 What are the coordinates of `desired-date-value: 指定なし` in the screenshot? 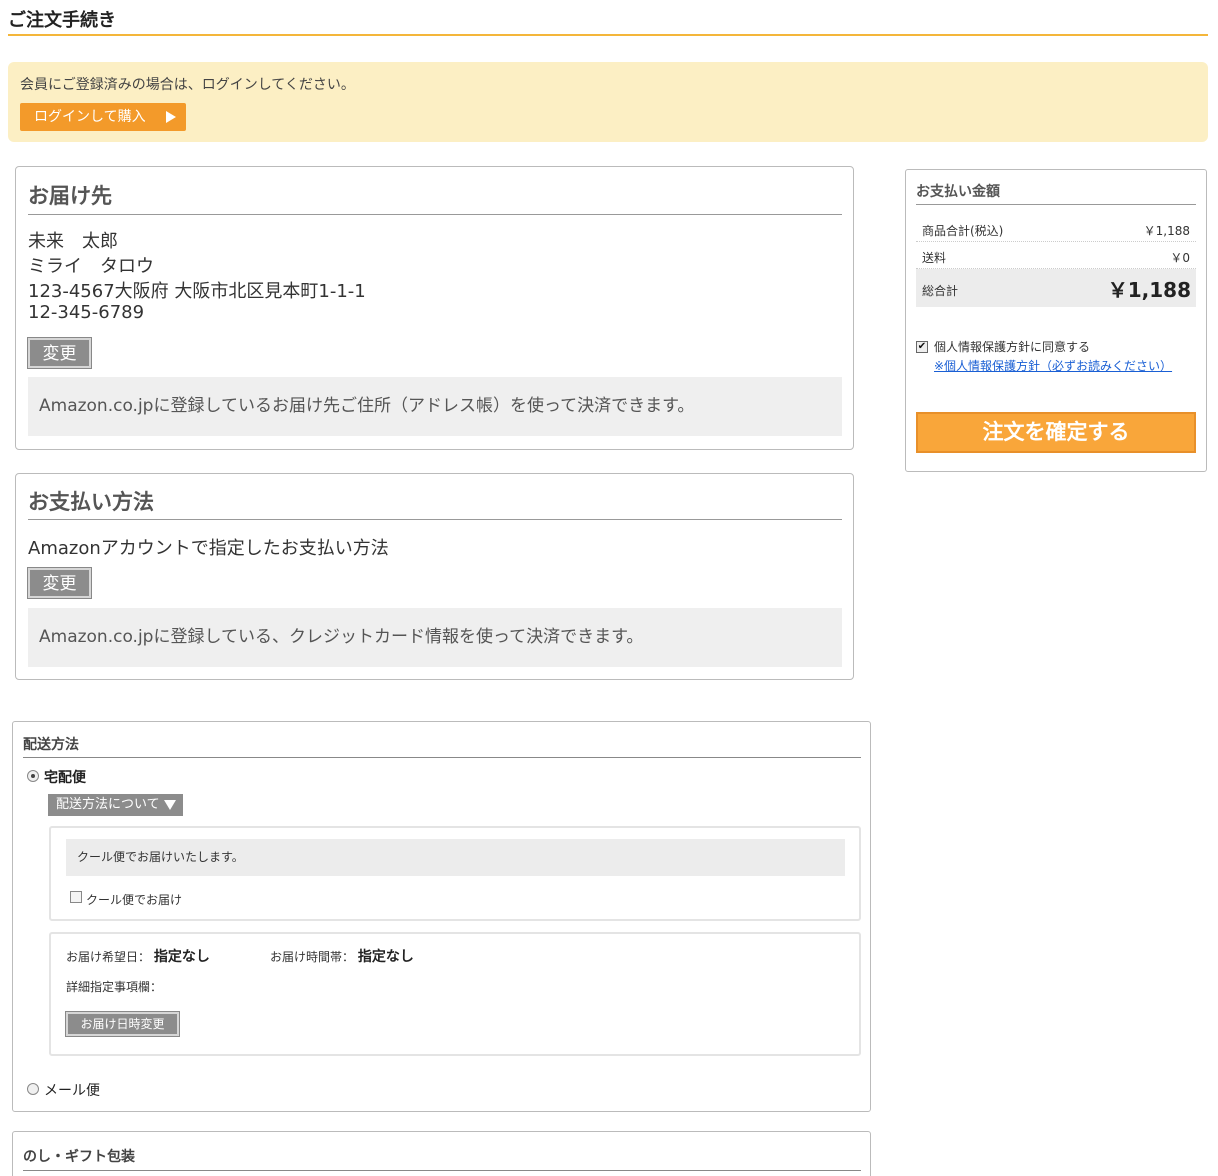 It's located at (181, 957).